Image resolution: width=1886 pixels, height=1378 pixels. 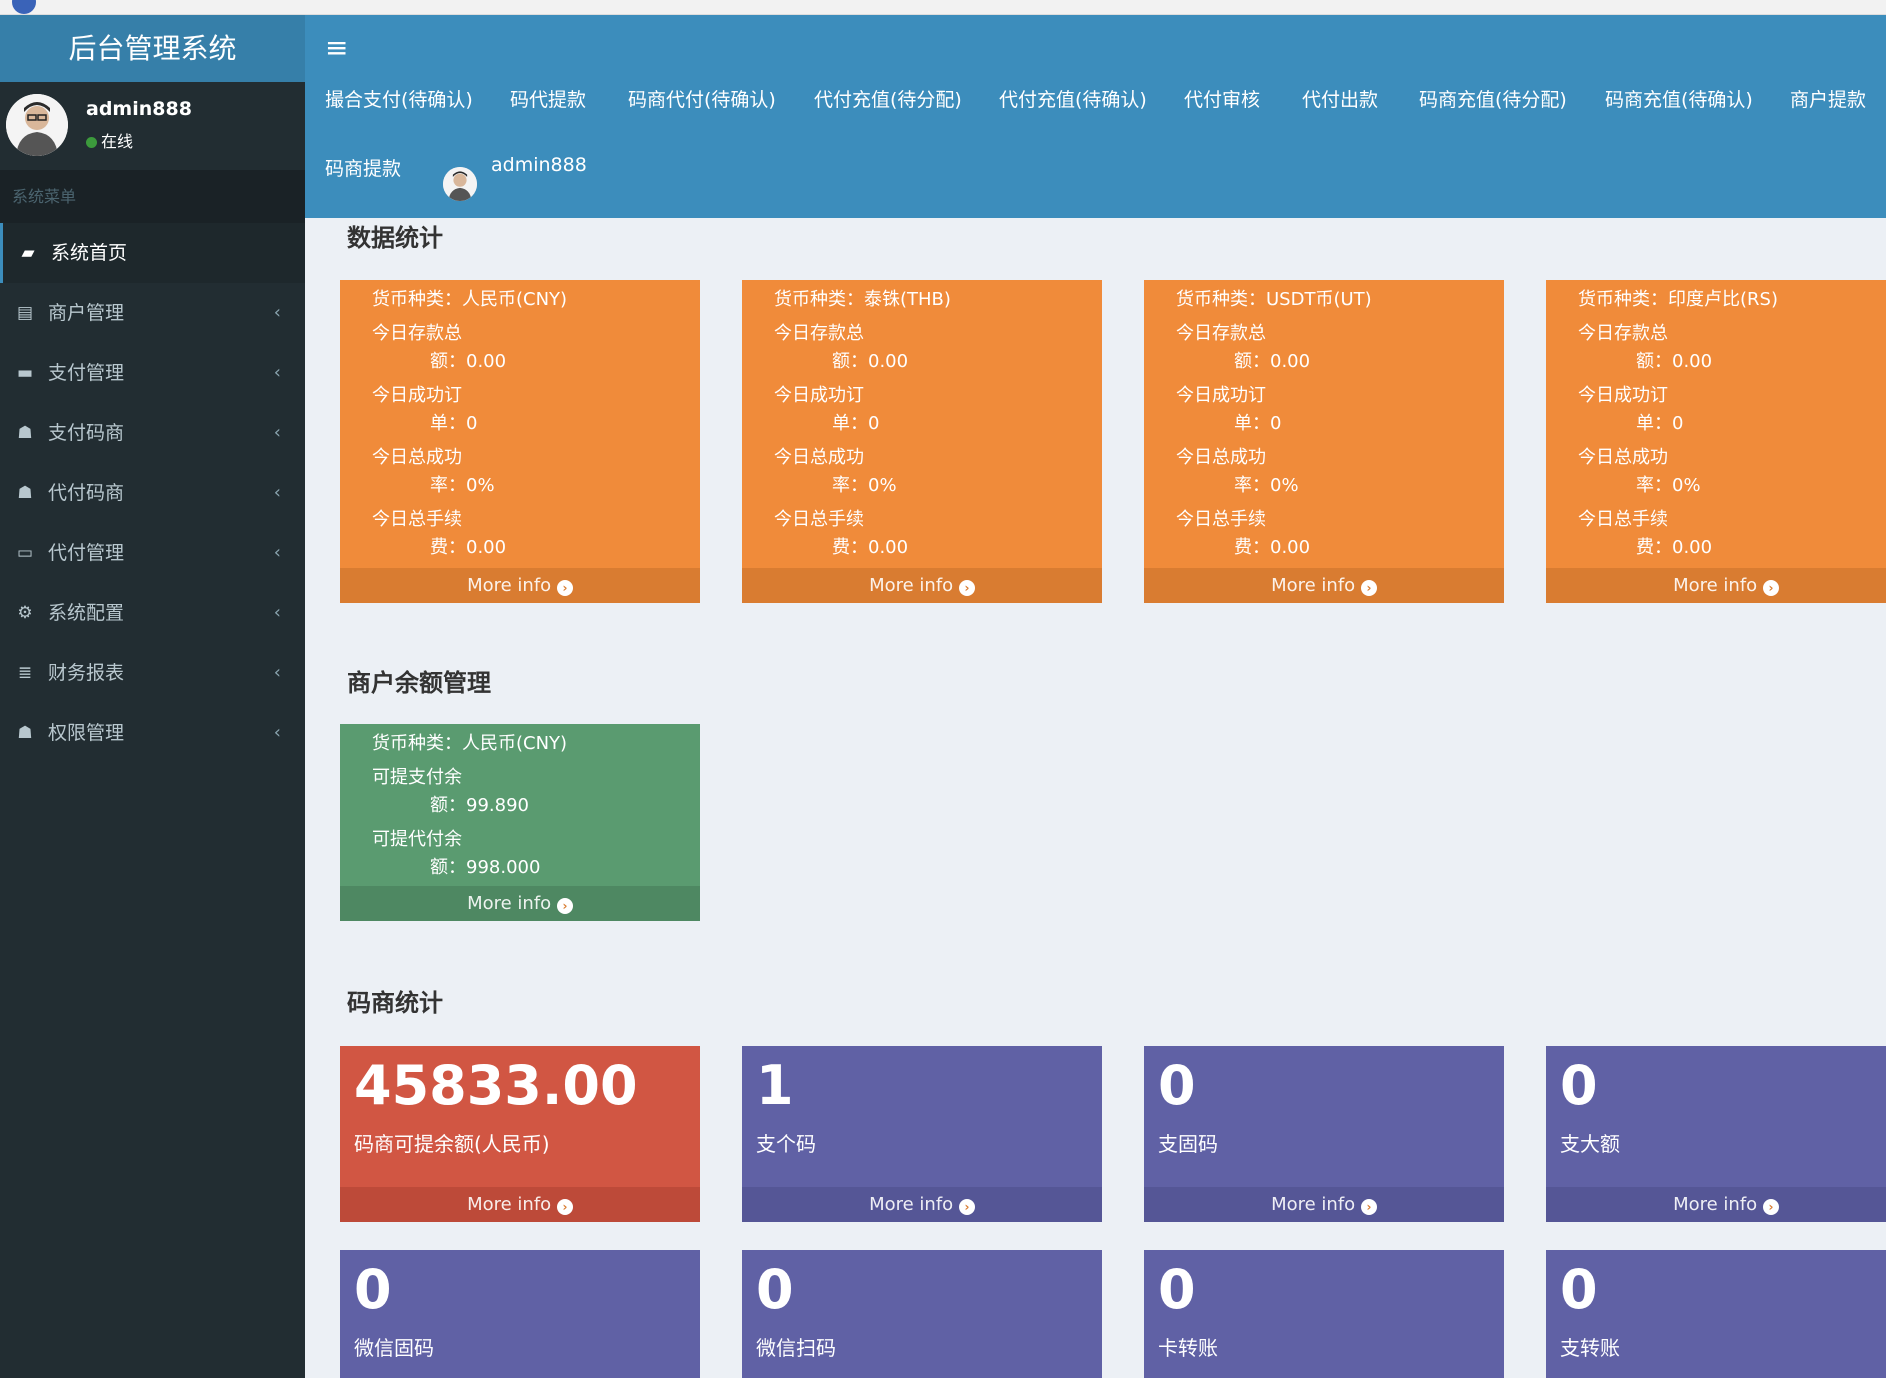 What do you see at coordinates (888, 98) in the screenshot?
I see `nav-link-3: 代付充值(待分配)` at bounding box center [888, 98].